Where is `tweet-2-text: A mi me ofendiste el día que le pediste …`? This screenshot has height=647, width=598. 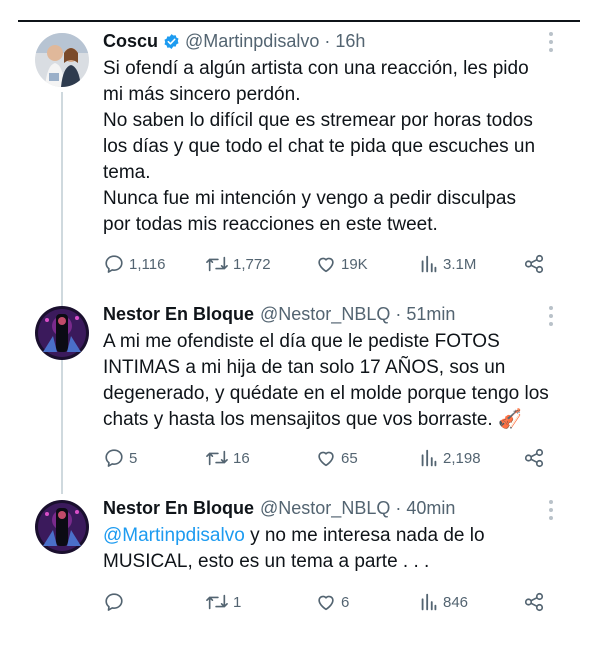 tweet-2-text: A mi me ofendiste el día que le pediste … is located at coordinates (343, 381).